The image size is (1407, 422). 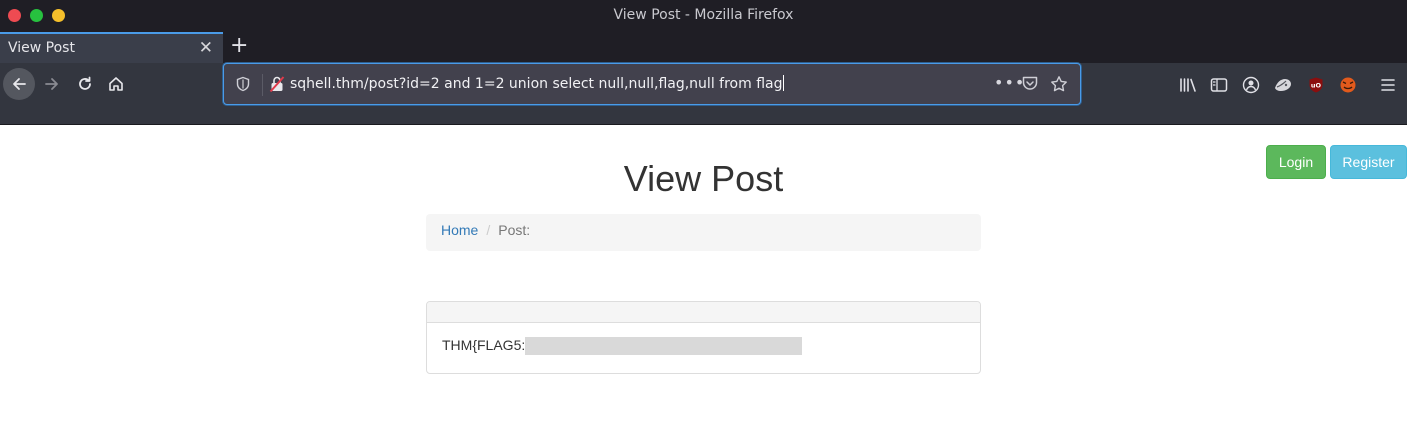 I want to click on arrow-left-icon, so click(x=19, y=84).